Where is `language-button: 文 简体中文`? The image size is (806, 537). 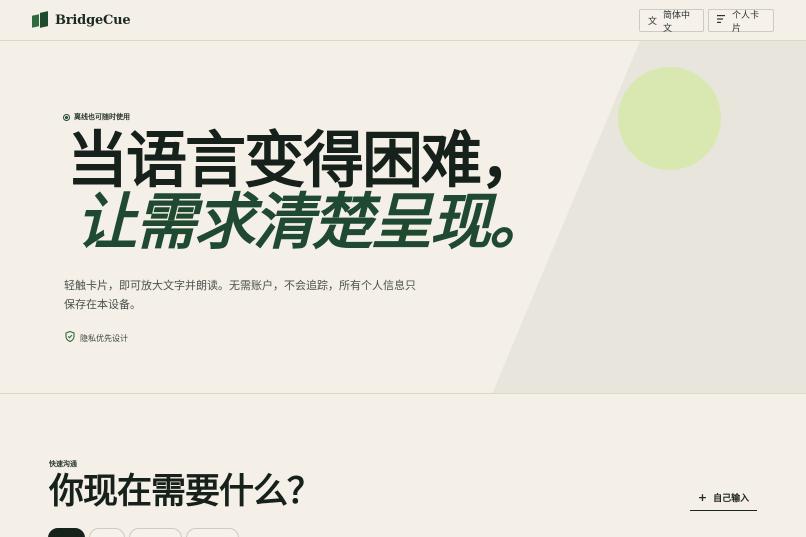 language-button: 文 简体中文 is located at coordinates (671, 21).